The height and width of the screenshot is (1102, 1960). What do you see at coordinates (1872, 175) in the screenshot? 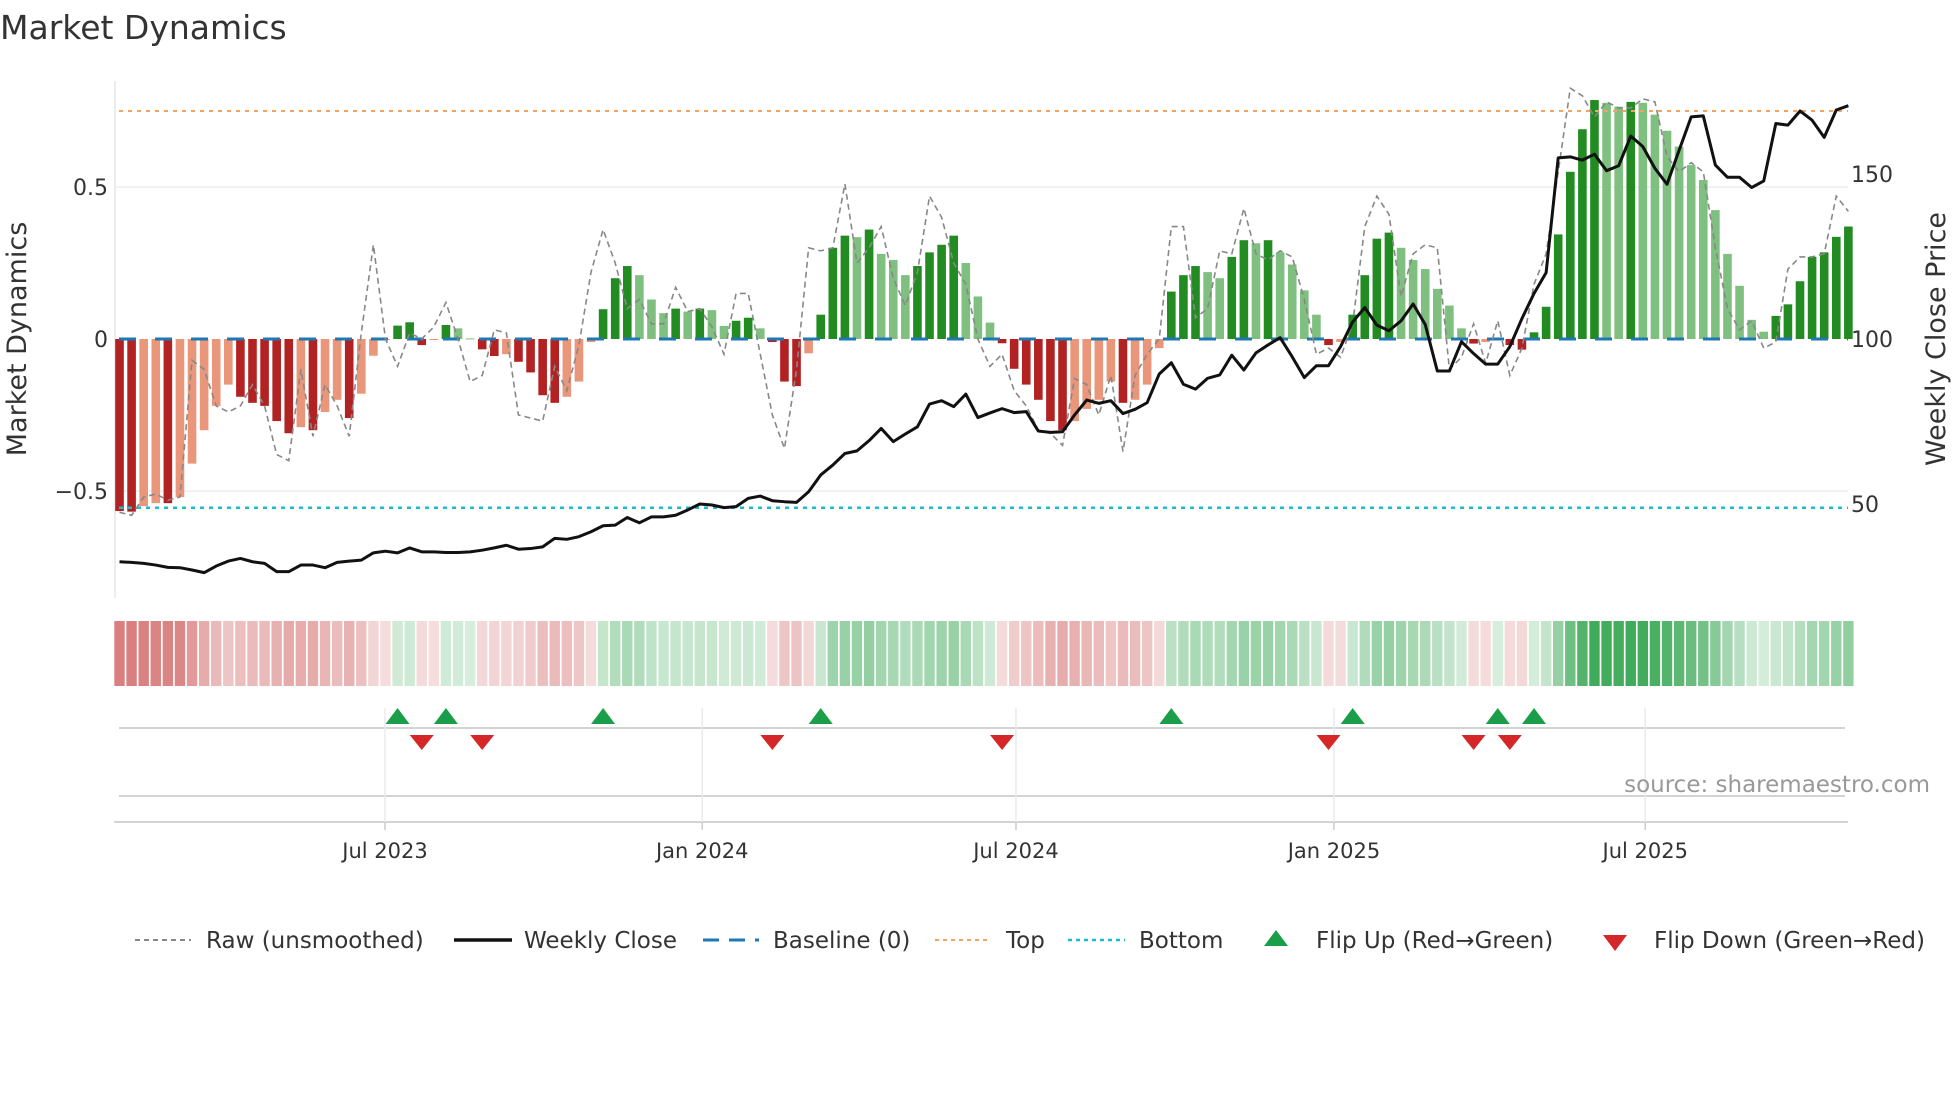
I see `y-right-tick-label: 150` at bounding box center [1872, 175].